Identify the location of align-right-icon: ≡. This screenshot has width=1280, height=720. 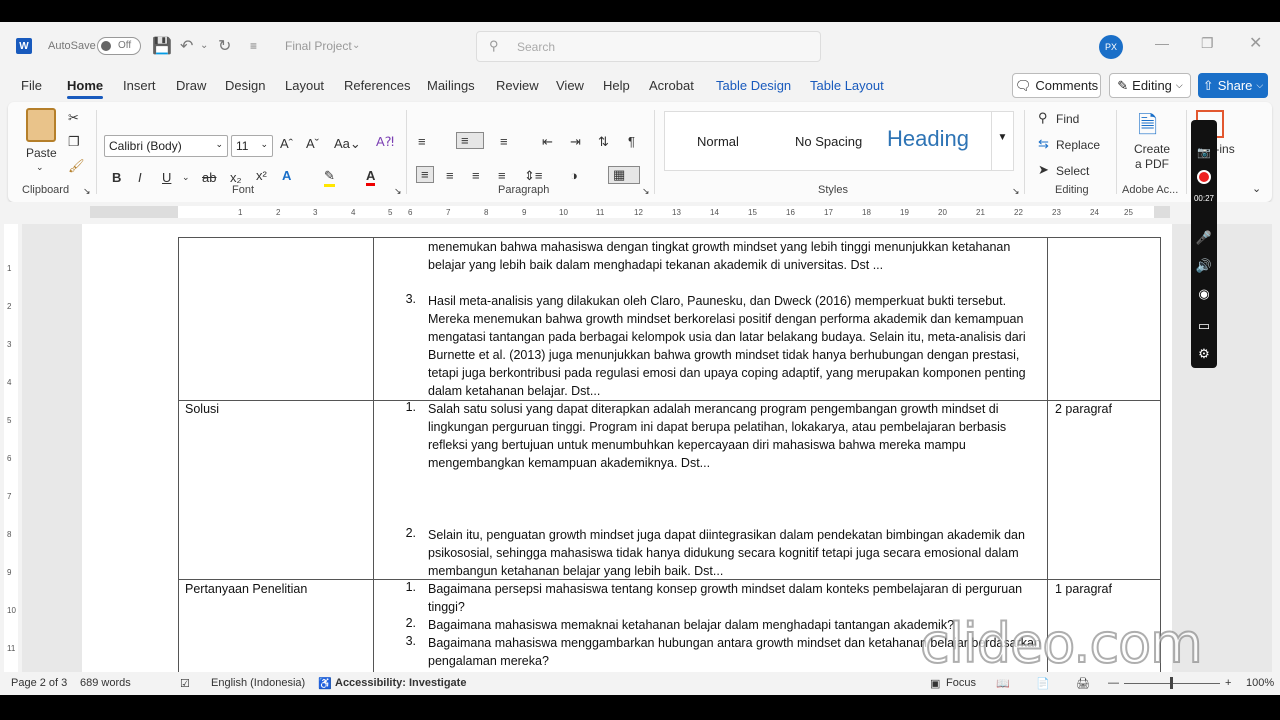
(476, 175).